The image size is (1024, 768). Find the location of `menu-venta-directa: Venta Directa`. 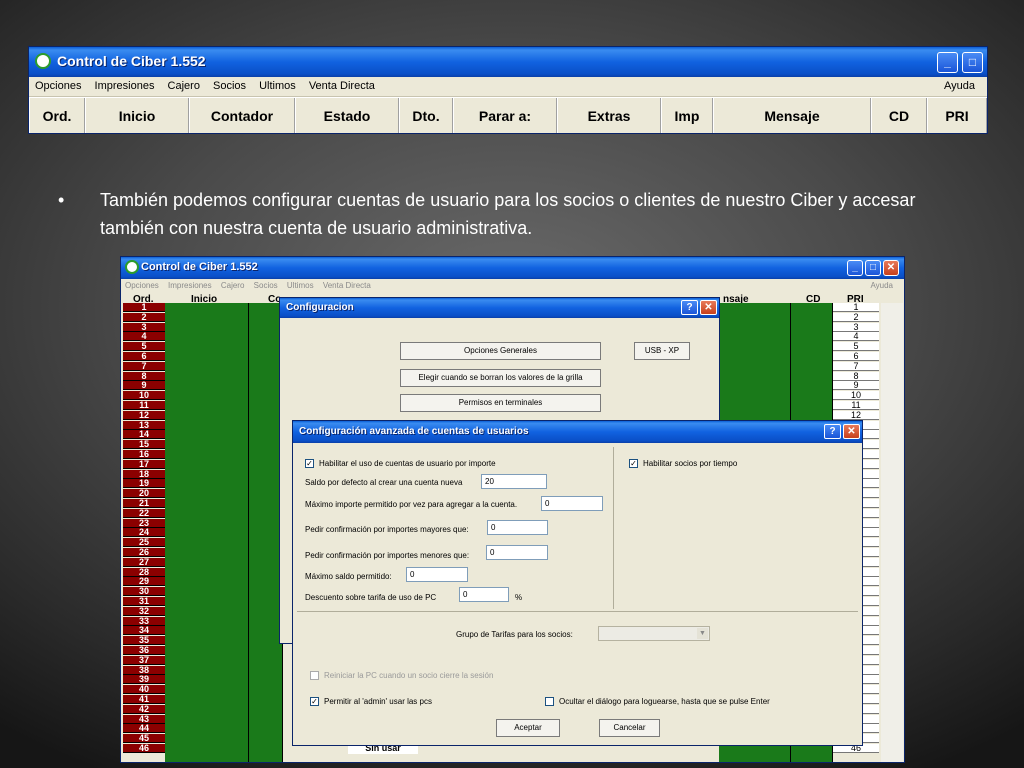

menu-venta-directa: Venta Directa is located at coordinates (341, 84).